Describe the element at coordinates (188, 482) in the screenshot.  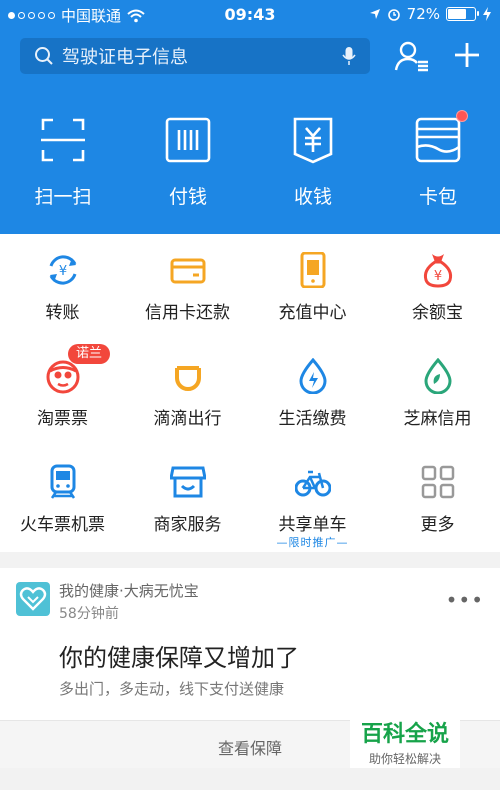
I see `shop-icon` at that location.